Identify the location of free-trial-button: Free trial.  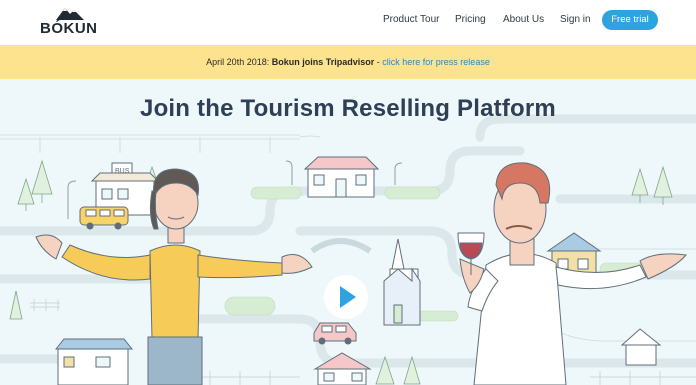
(630, 20).